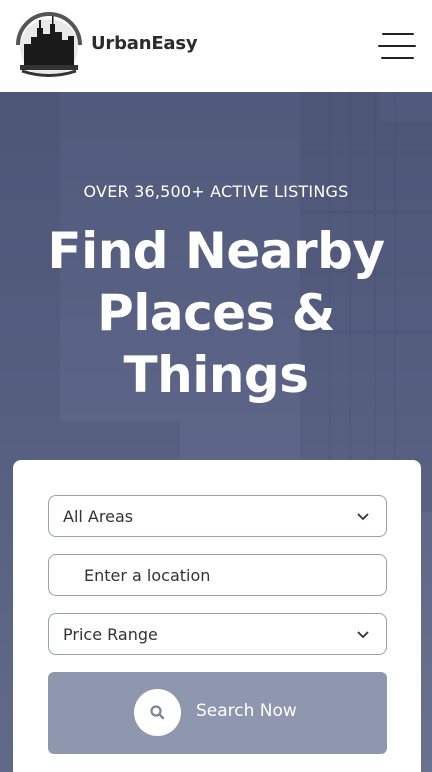 This screenshot has width=432, height=772. What do you see at coordinates (49, 45) in the screenshot?
I see `city-skyline-logo` at bounding box center [49, 45].